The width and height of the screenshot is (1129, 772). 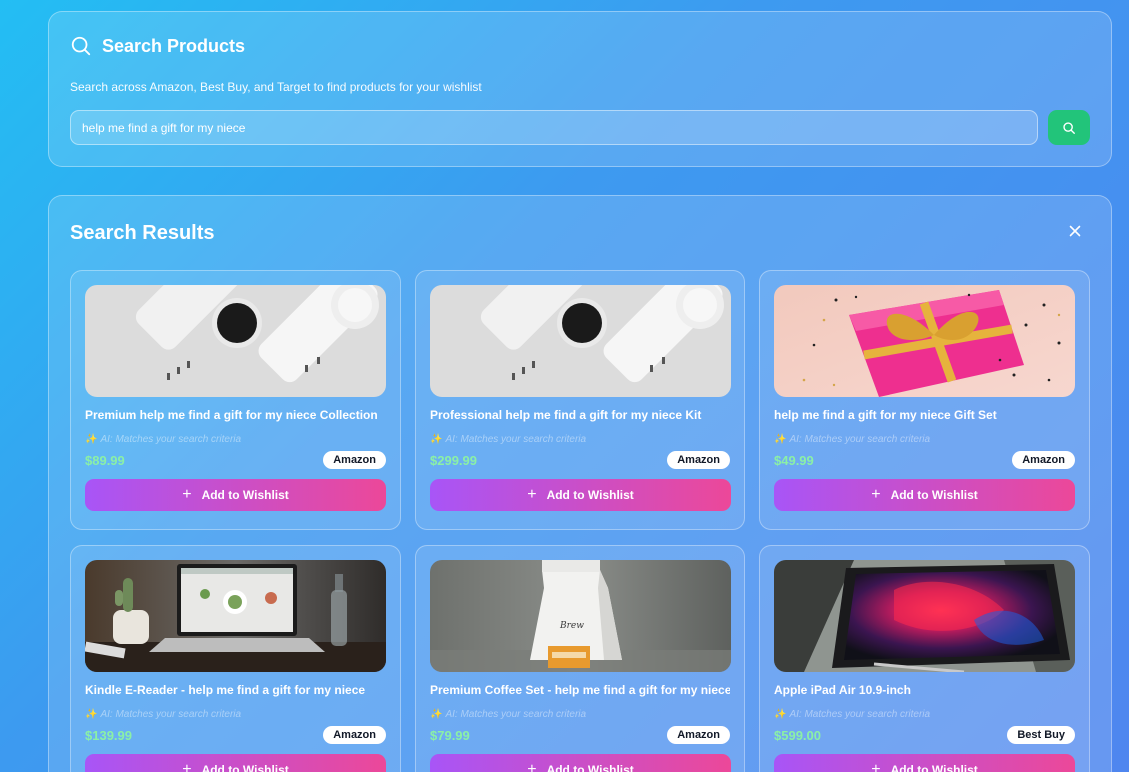 What do you see at coordinates (235, 616) in the screenshot?
I see `product-image-laptop-desk` at bounding box center [235, 616].